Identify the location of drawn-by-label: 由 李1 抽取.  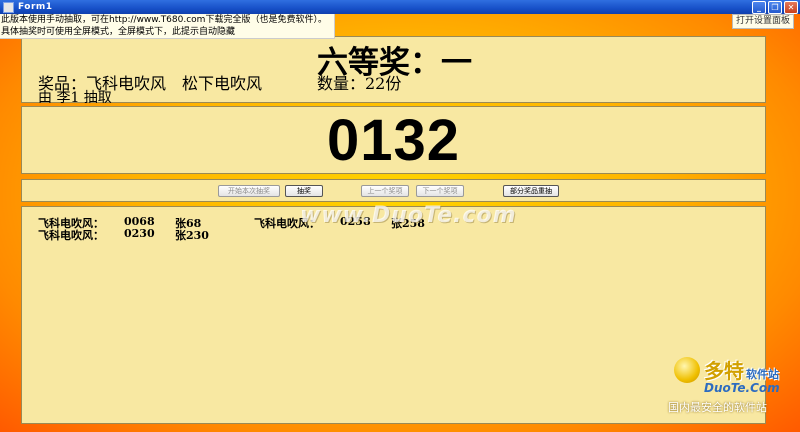
(75, 96).